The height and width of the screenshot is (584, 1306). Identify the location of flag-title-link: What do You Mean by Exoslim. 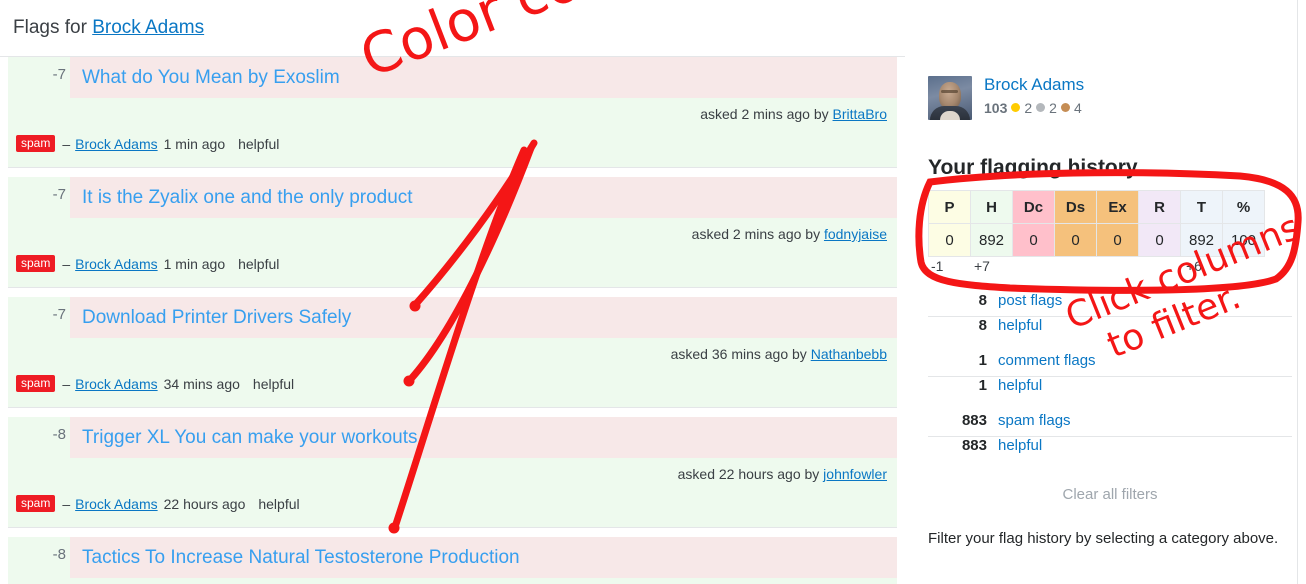
(205, 78).